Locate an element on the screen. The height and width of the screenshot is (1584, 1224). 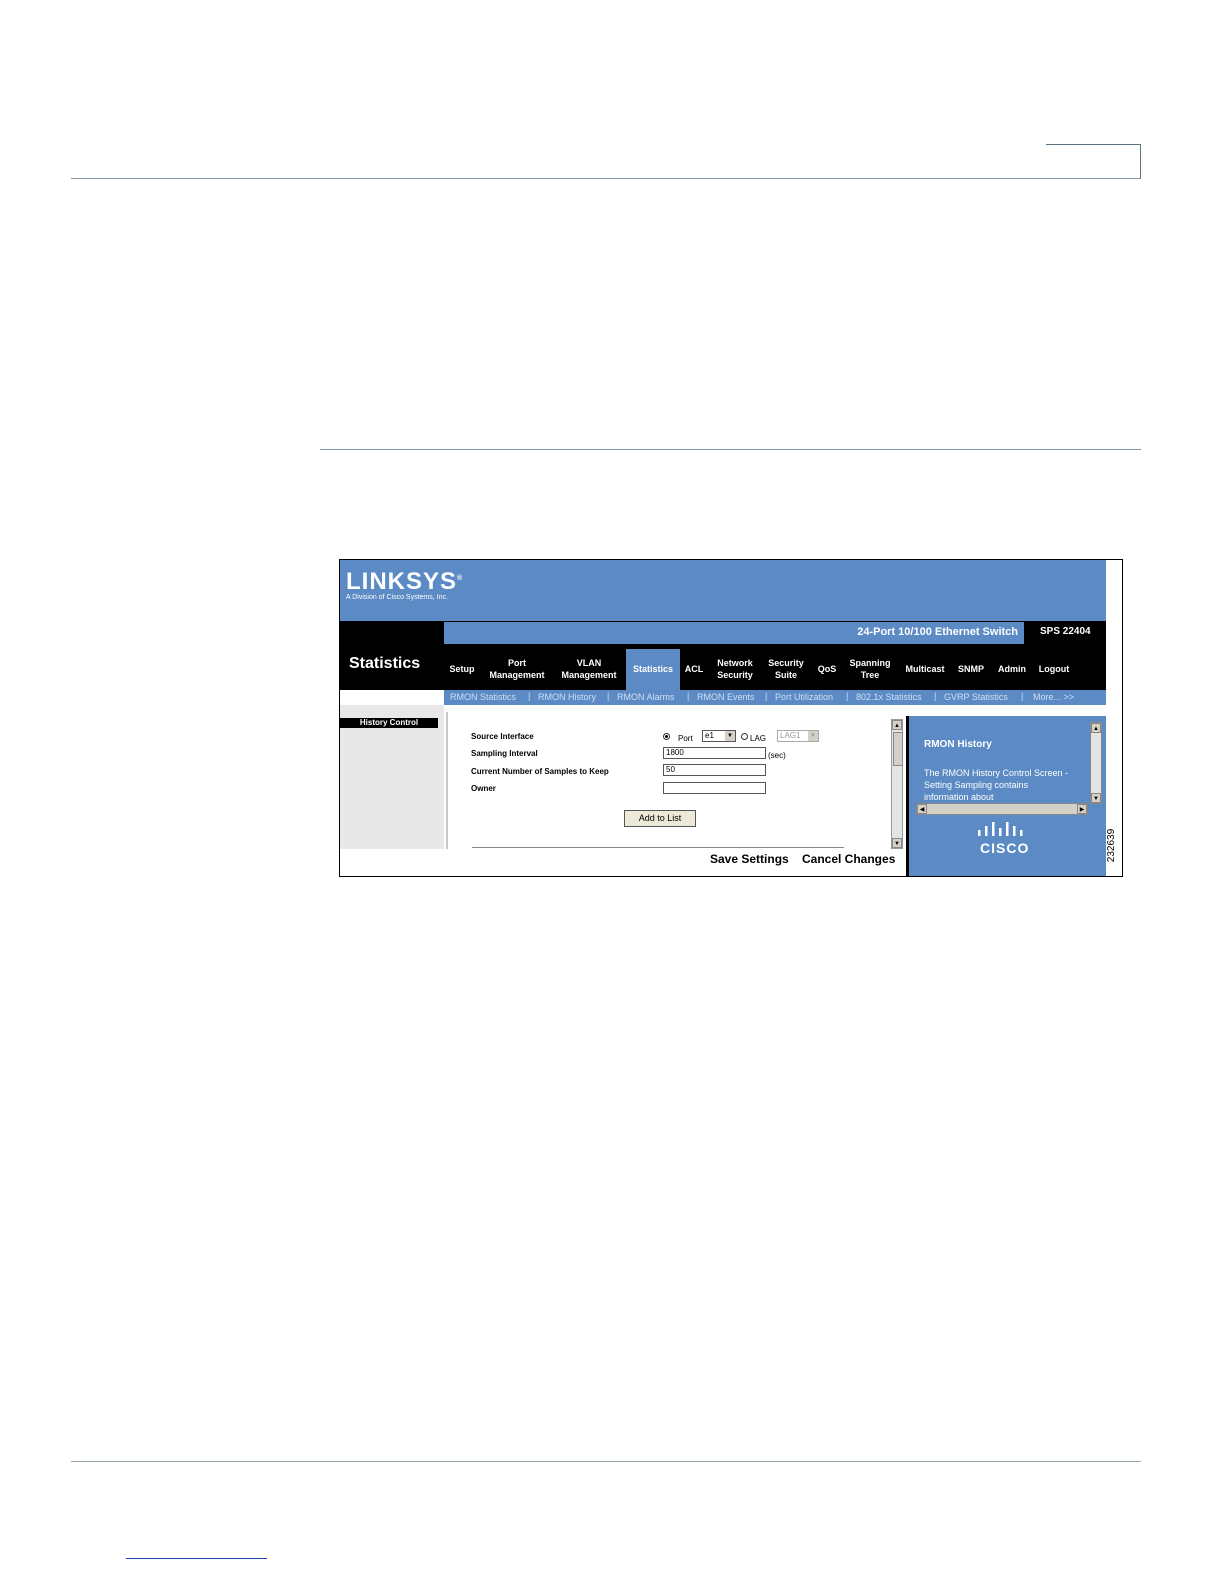
logo-text: LINKSYS is located at coordinates (402, 581).